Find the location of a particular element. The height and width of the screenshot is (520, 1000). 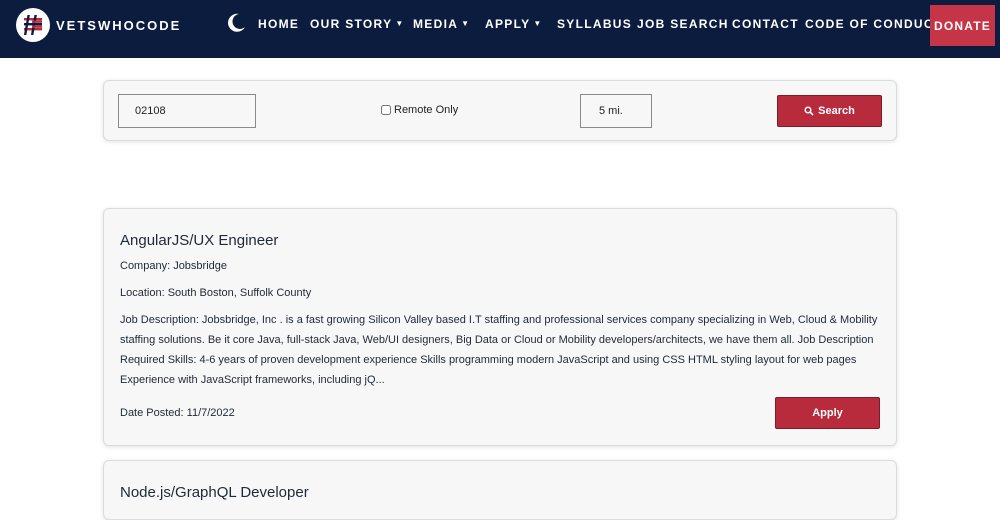

search-button-label: Search is located at coordinates (836, 111).